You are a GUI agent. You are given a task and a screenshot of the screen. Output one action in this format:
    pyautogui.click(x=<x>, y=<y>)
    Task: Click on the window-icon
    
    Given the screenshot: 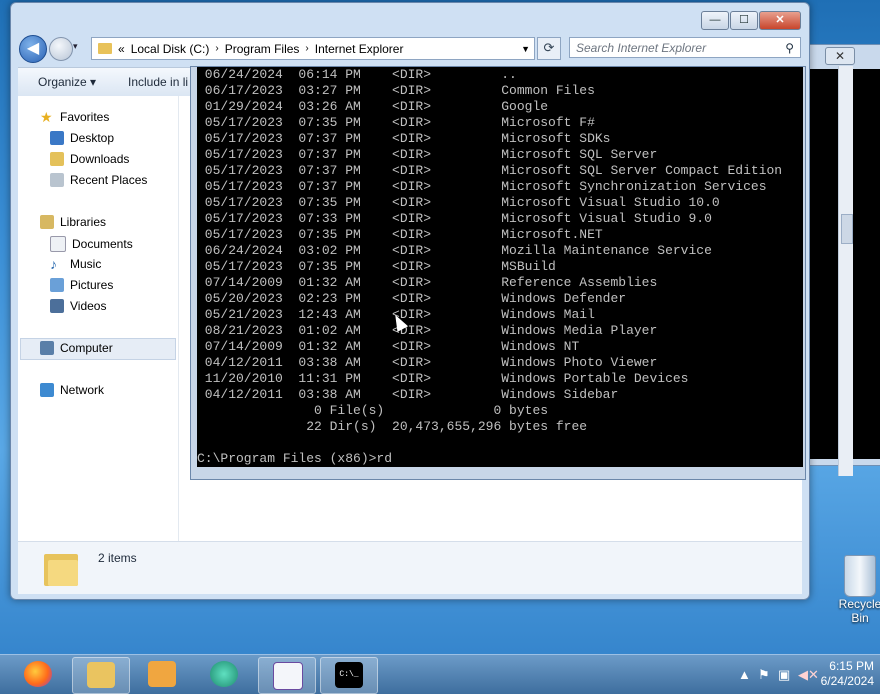 What is the action you would take?
    pyautogui.click(x=288, y=676)
    